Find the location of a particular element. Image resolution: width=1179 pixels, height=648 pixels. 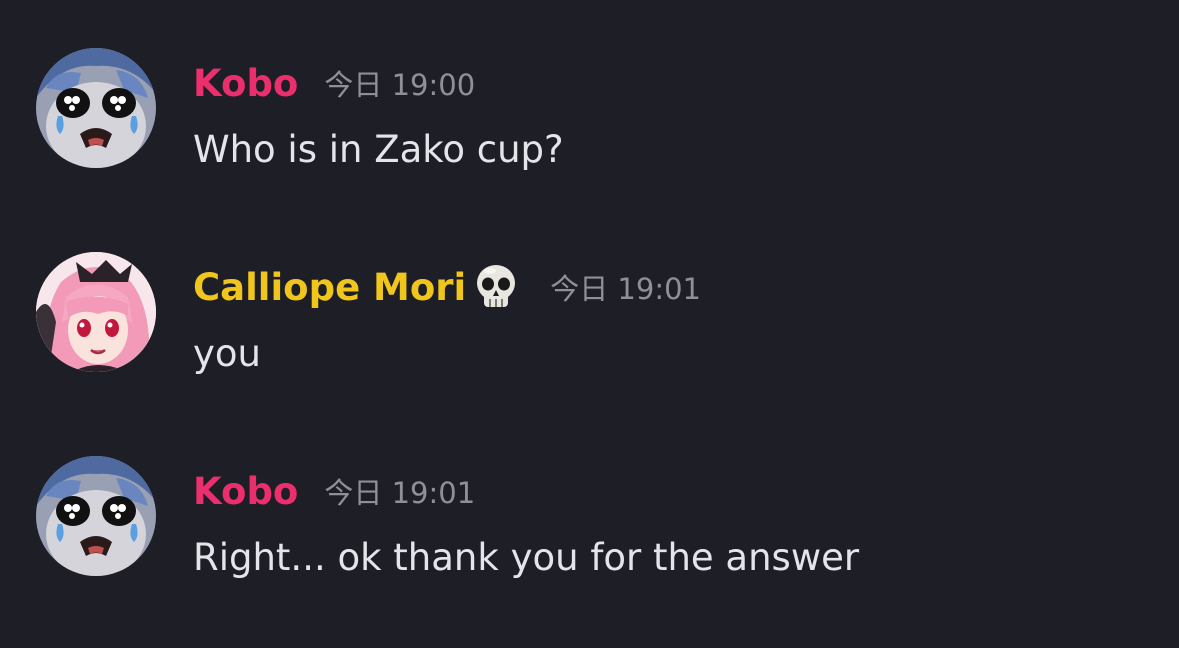

message-header: Kobo 今日 19:01 is located at coordinates (334, 491).